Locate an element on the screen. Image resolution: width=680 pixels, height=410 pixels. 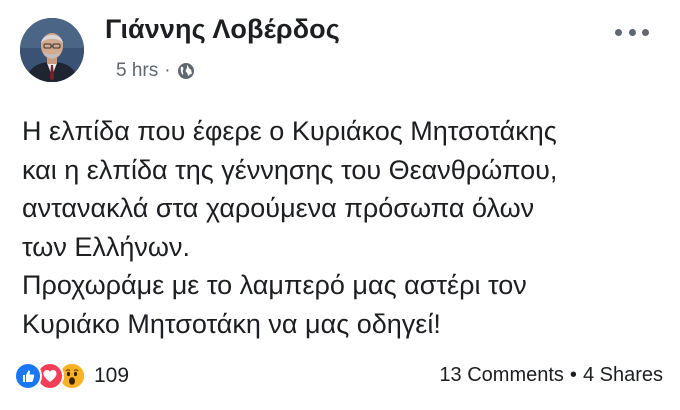
shares-count: 4 Shares is located at coordinates (623, 375).